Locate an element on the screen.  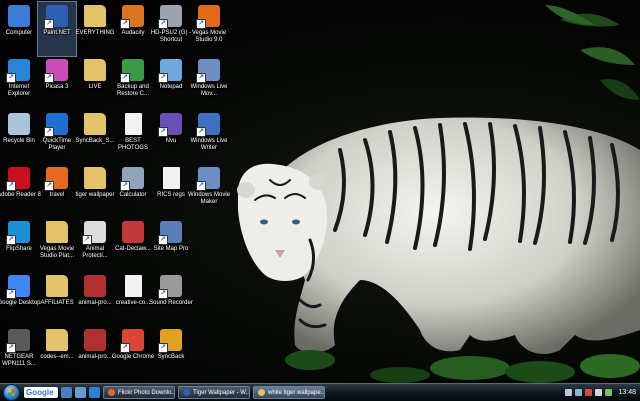
foliage-top is located at coordinates (592, 52).